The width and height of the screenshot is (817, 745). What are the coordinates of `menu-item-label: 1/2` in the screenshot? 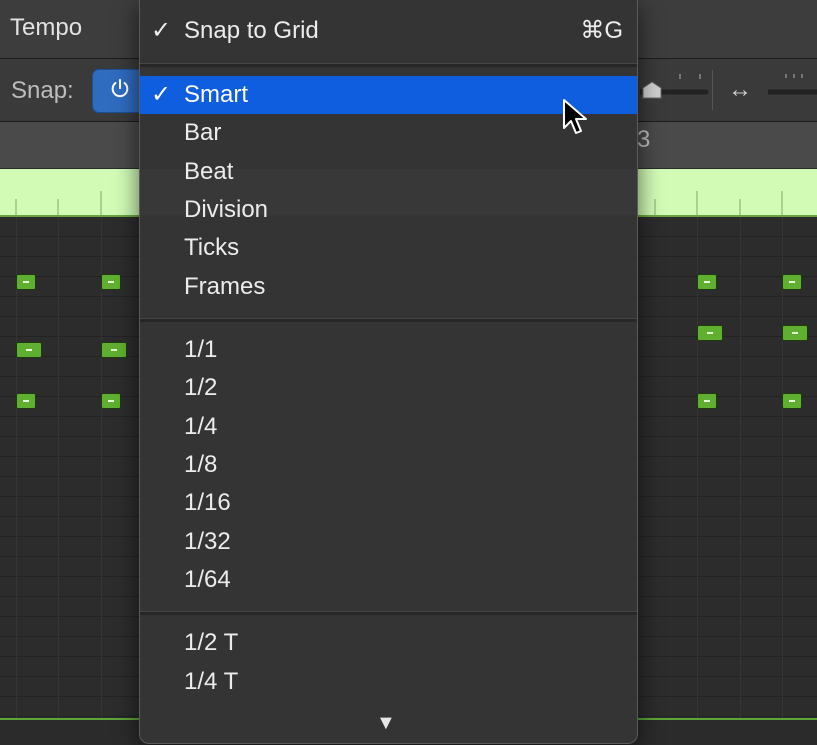 It's located at (201, 387).